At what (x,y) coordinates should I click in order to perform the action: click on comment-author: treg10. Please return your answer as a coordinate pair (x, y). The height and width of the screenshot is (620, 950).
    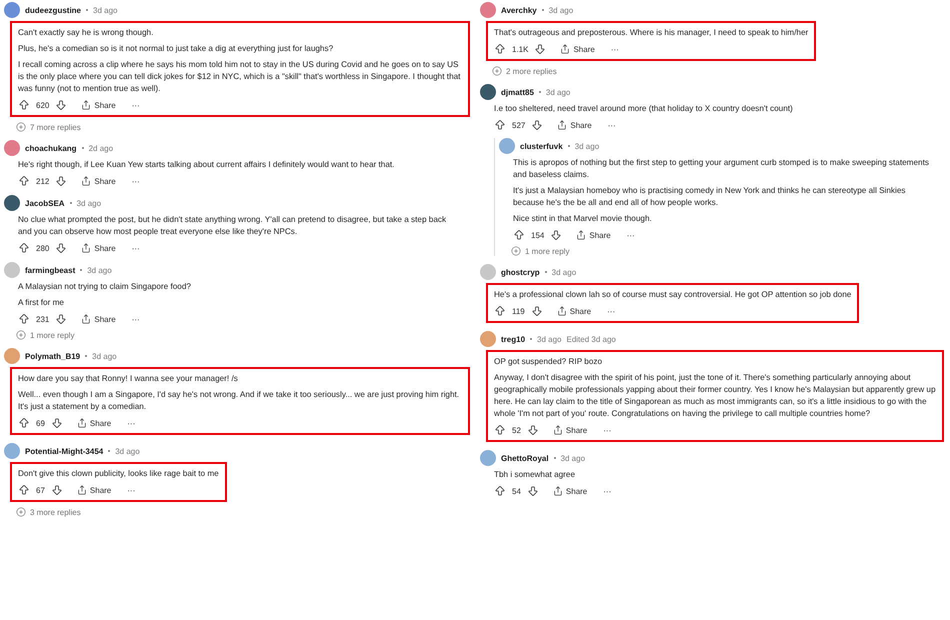
    Looking at the image, I should click on (513, 339).